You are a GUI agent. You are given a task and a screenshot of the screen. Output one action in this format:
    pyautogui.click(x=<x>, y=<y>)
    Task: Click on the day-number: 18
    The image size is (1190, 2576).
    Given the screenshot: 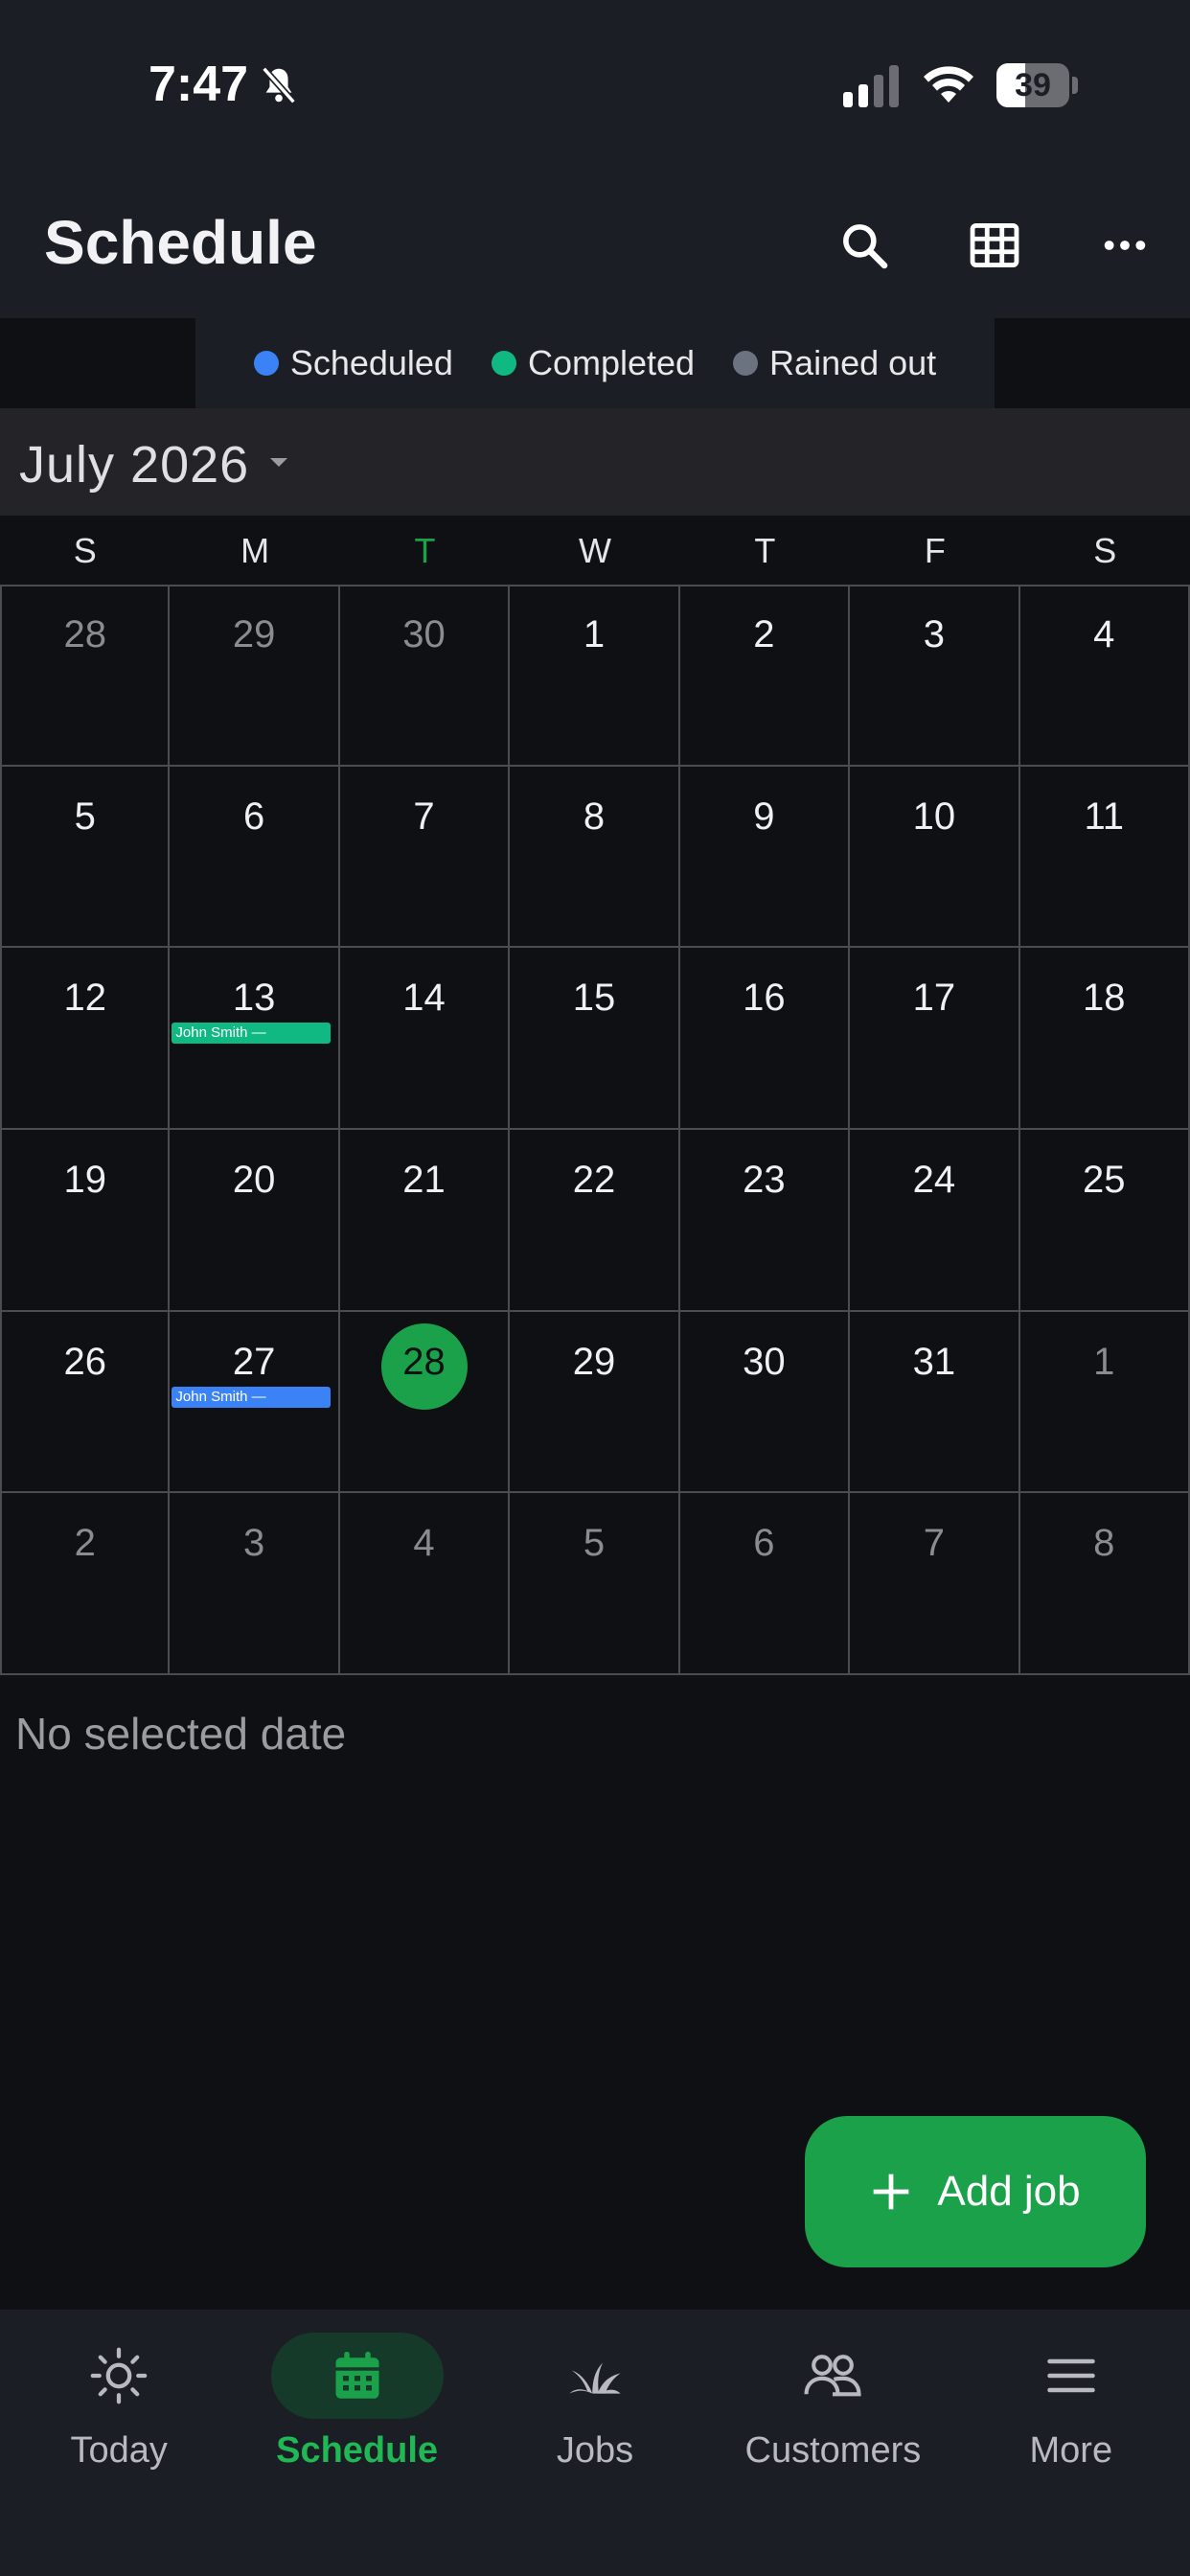 What is the action you would take?
    pyautogui.click(x=1104, y=998)
    